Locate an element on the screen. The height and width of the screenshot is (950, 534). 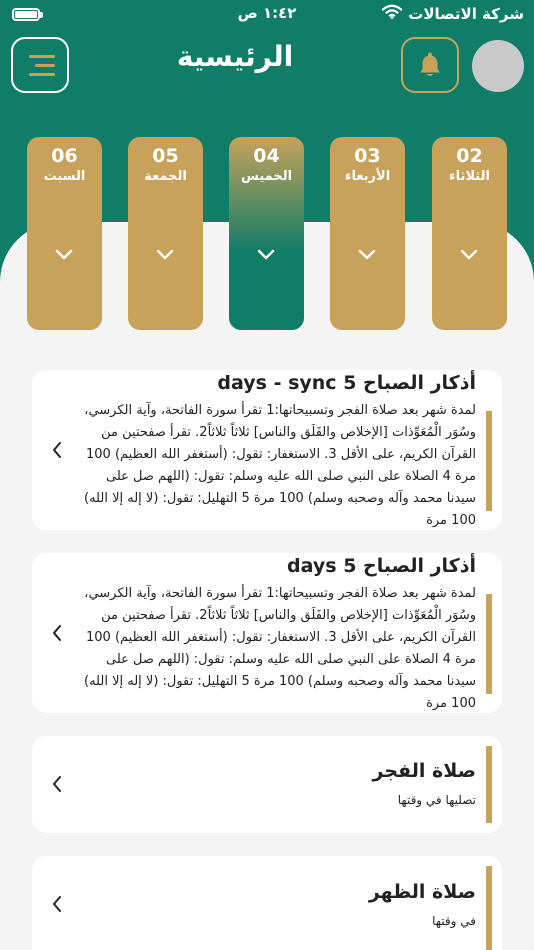
avatar is located at coordinates (498, 66).